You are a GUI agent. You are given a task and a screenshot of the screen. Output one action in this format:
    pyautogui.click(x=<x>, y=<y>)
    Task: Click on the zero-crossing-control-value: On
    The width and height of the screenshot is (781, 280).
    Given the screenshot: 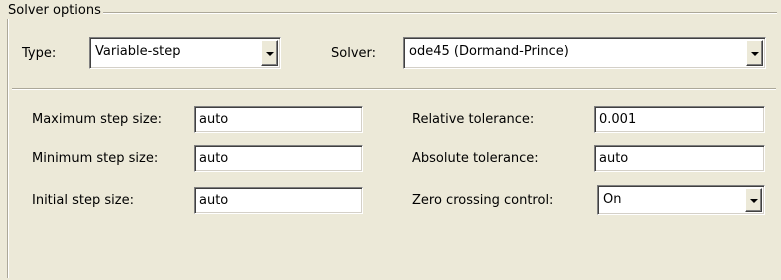 What is the action you would take?
    pyautogui.click(x=612, y=199)
    